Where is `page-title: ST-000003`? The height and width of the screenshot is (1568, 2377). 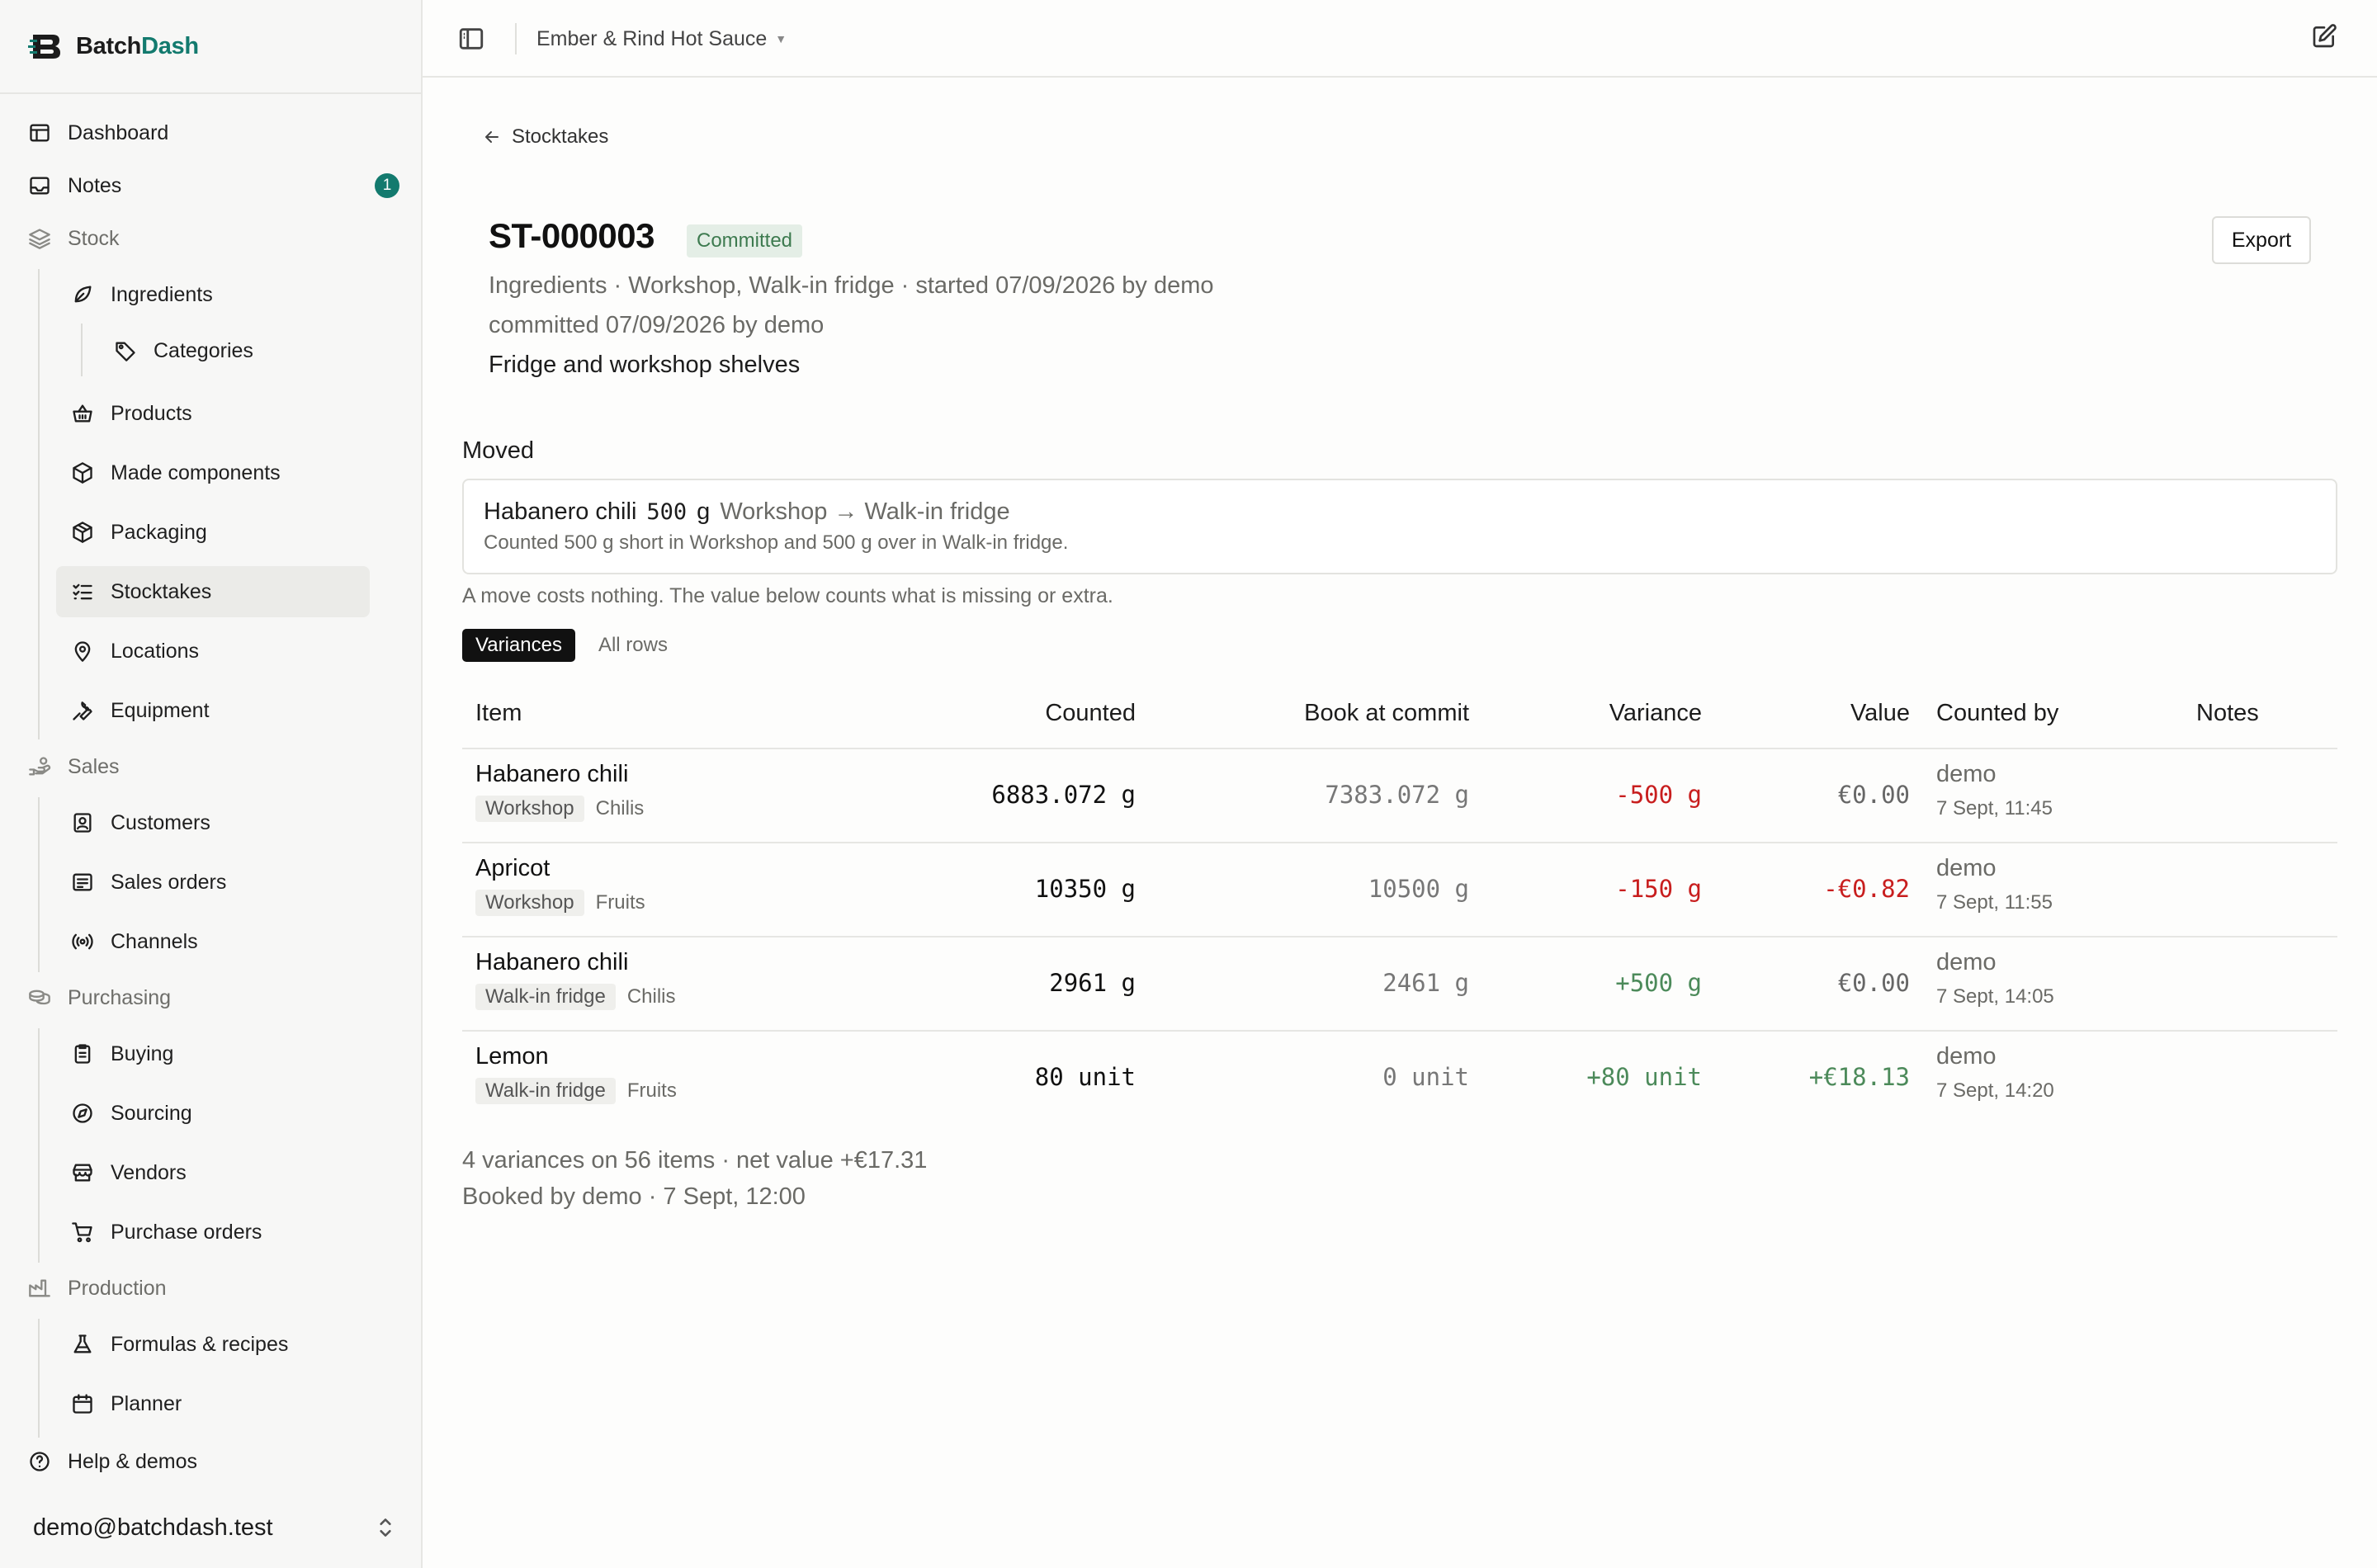
page-title: ST-000003 is located at coordinates (572, 235).